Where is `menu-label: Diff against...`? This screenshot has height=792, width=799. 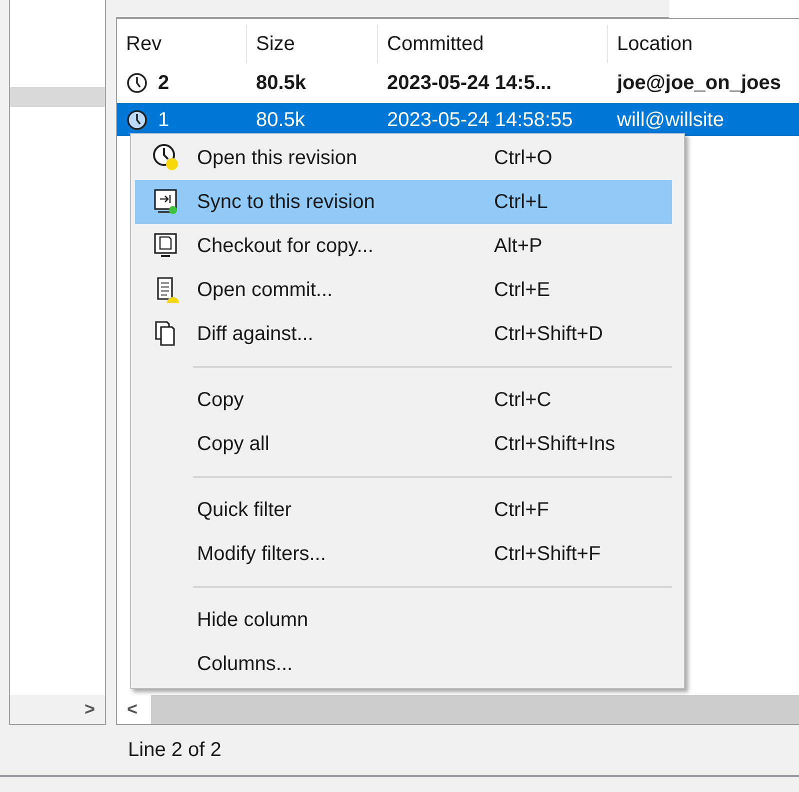 menu-label: Diff against... is located at coordinates (255, 334).